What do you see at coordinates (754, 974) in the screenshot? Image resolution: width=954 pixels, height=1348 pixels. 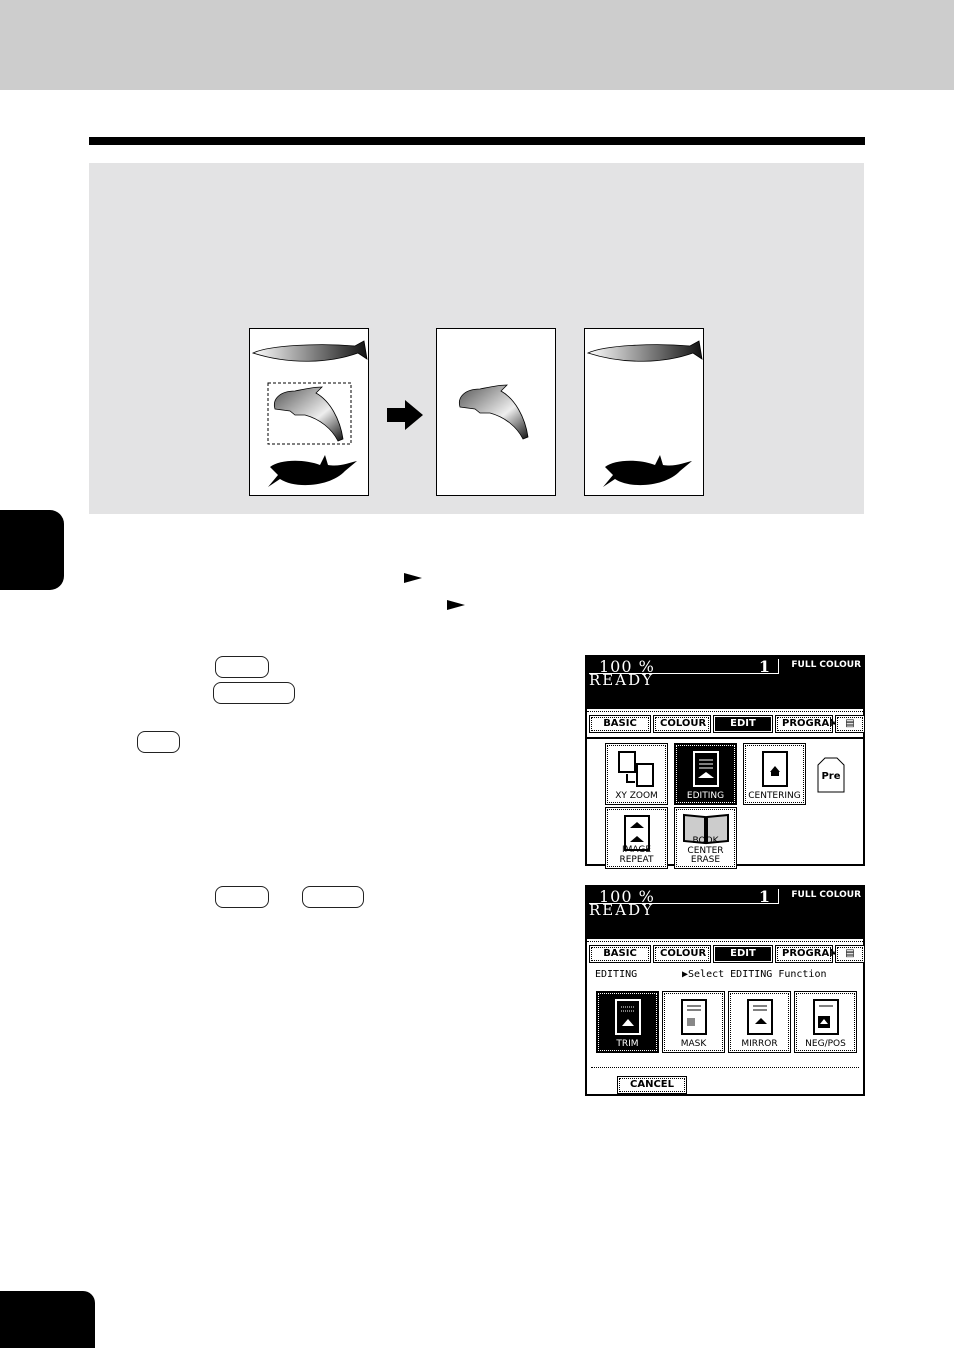 I see `instruction-hint: ▶Select EDITING Function` at bounding box center [754, 974].